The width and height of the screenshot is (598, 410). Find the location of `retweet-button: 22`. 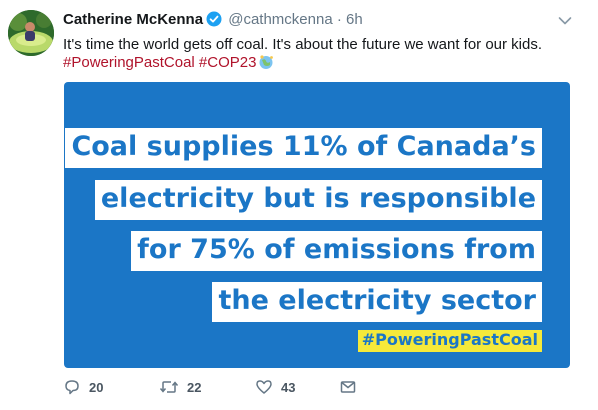

retweet-button: 22 is located at coordinates (207, 387).